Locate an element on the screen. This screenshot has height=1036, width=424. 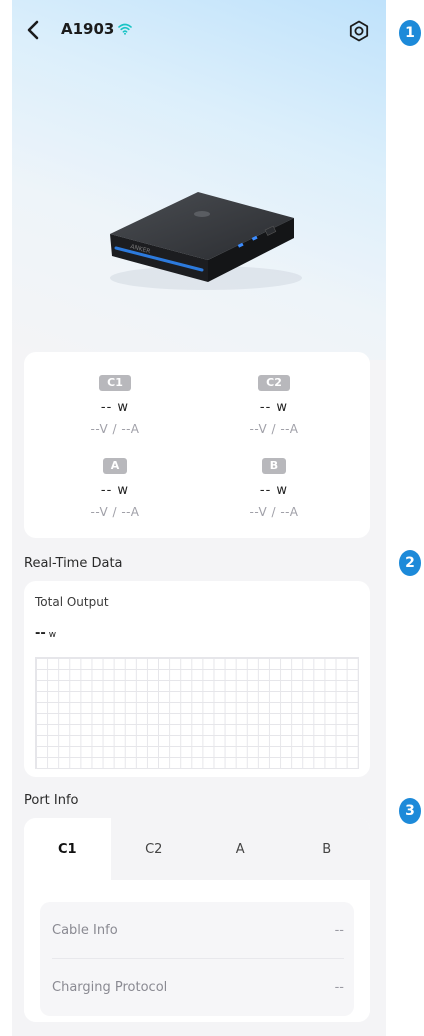
cable-info-label: Cable Info is located at coordinates (85, 930).